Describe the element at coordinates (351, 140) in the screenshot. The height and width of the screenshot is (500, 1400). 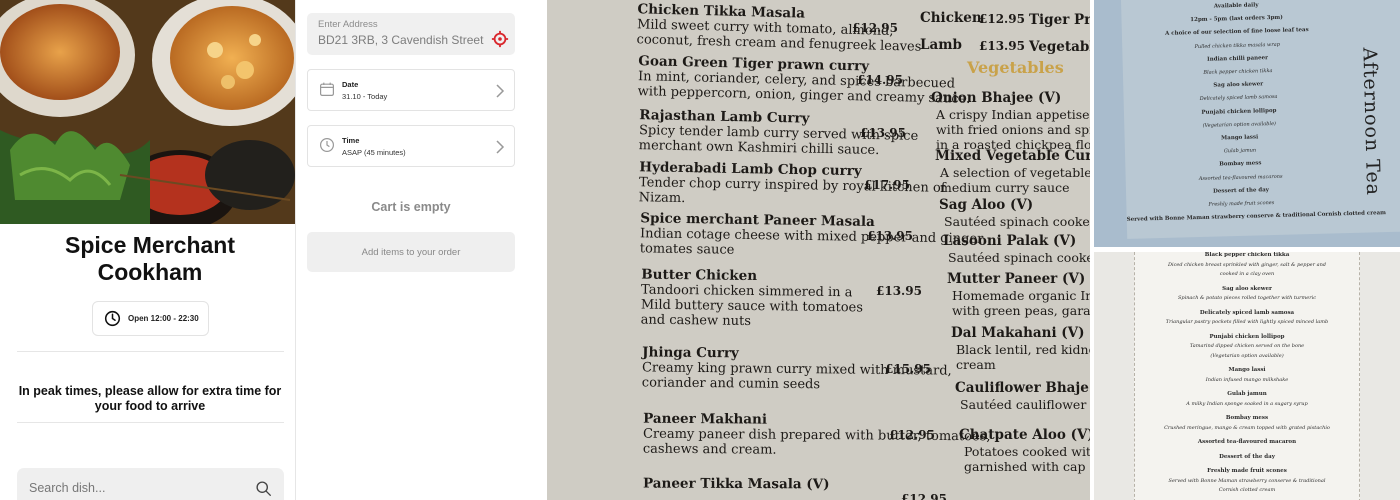
I see `time-label: Time` at that location.